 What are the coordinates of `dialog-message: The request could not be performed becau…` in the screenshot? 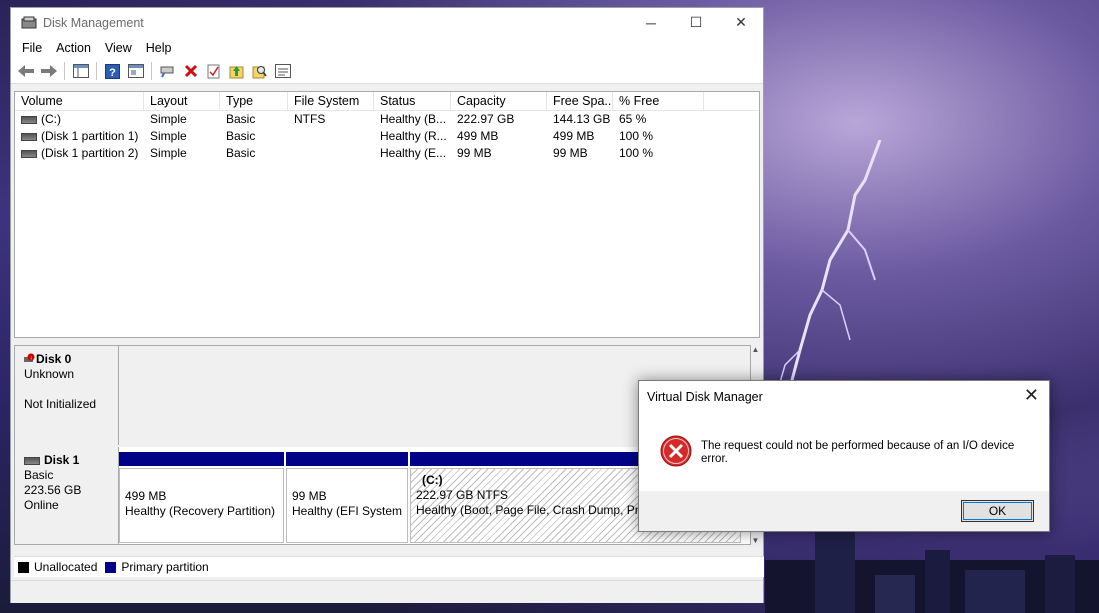 It's located at (858, 452).